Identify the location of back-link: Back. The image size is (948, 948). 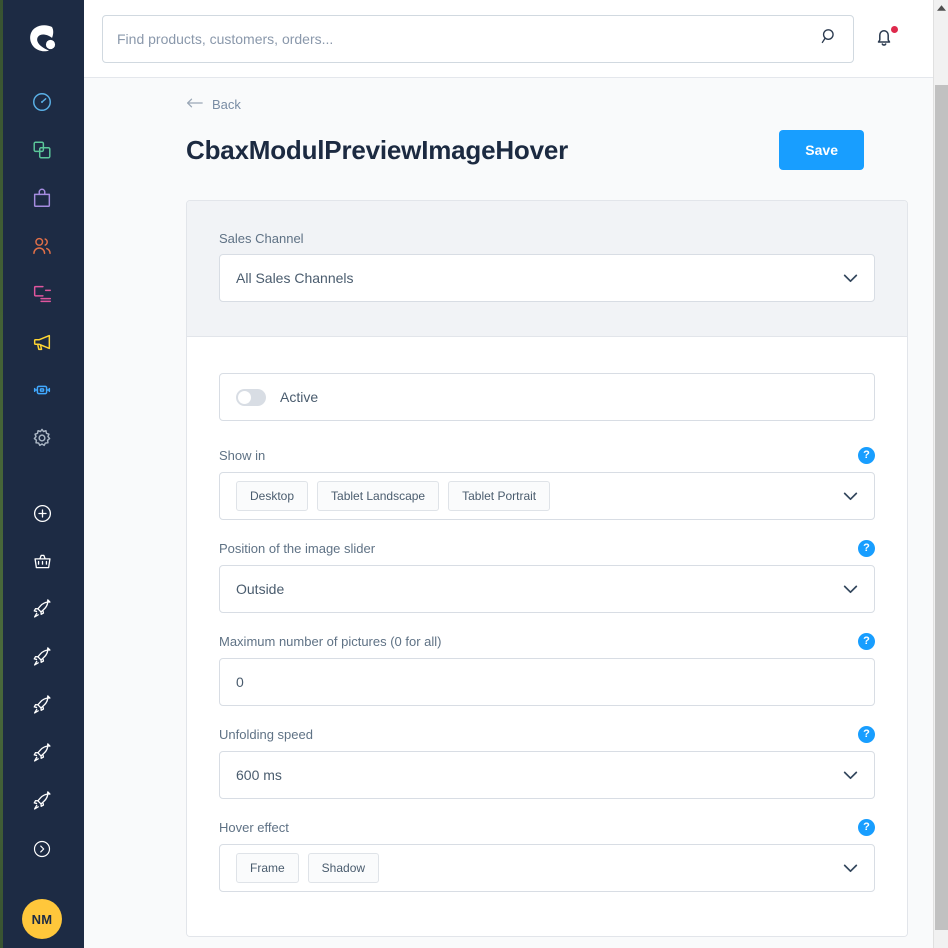
(213, 104).